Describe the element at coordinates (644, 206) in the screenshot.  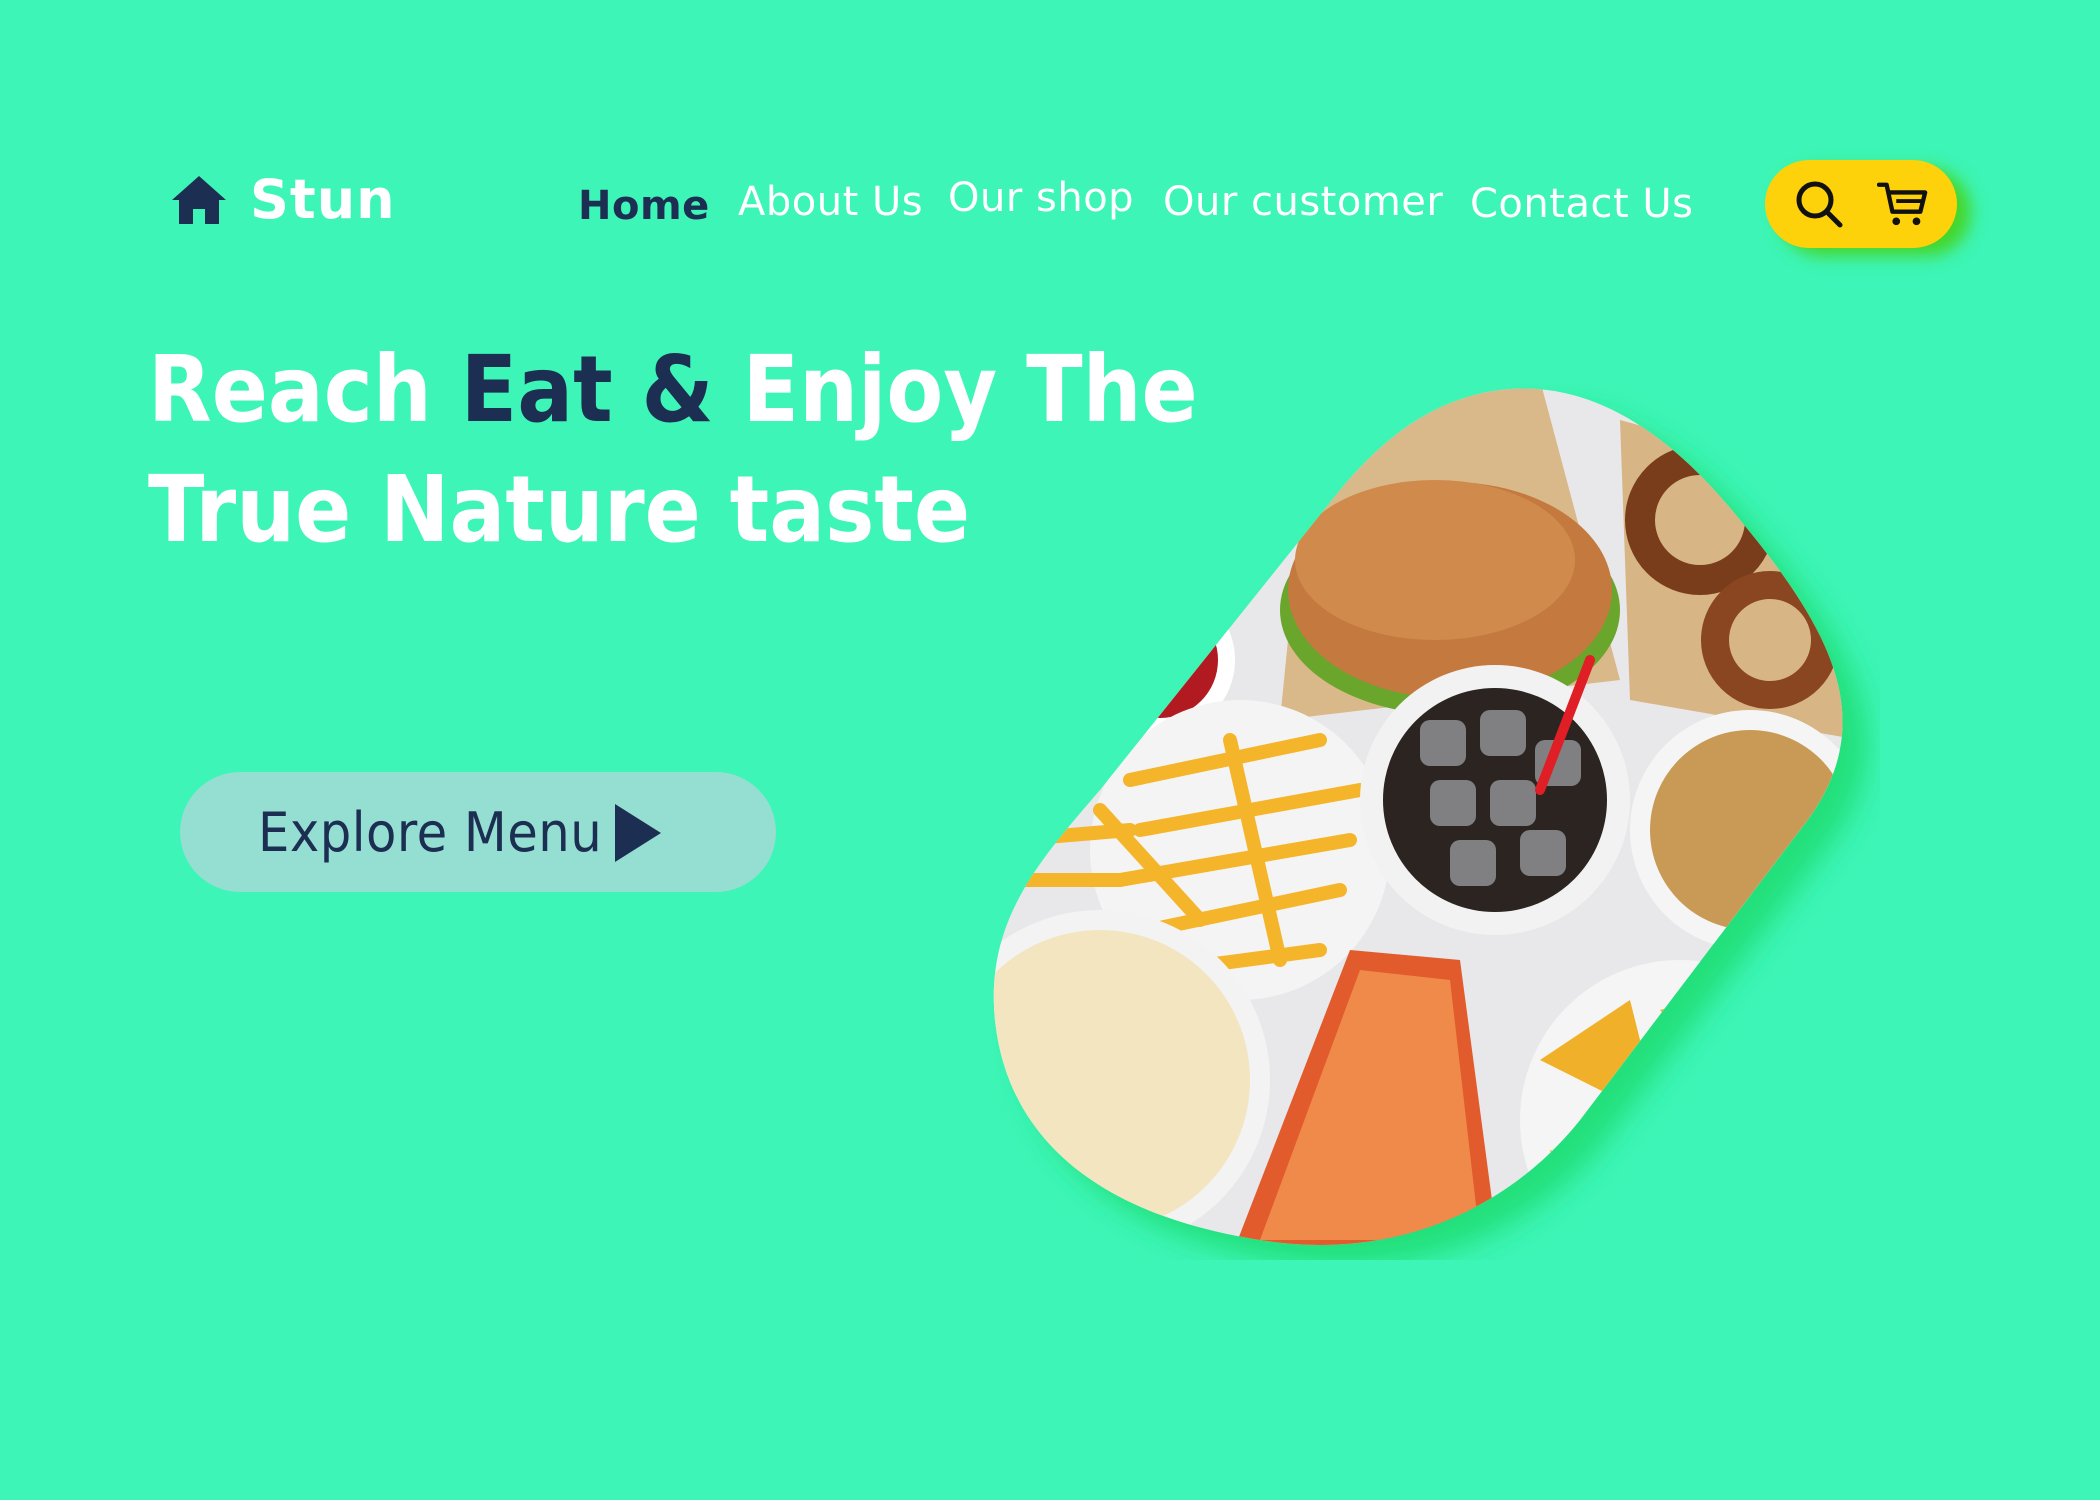
I see `nav-item-home: Home` at that location.